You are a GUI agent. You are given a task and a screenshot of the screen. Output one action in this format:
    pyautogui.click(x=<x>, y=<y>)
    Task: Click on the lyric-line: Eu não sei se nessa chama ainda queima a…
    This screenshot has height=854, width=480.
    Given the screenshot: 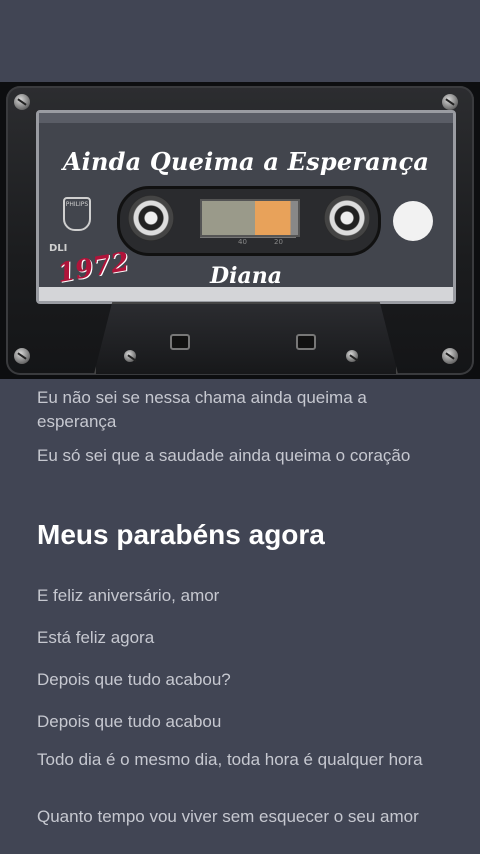 What is the action you would take?
    pyautogui.click(x=237, y=410)
    